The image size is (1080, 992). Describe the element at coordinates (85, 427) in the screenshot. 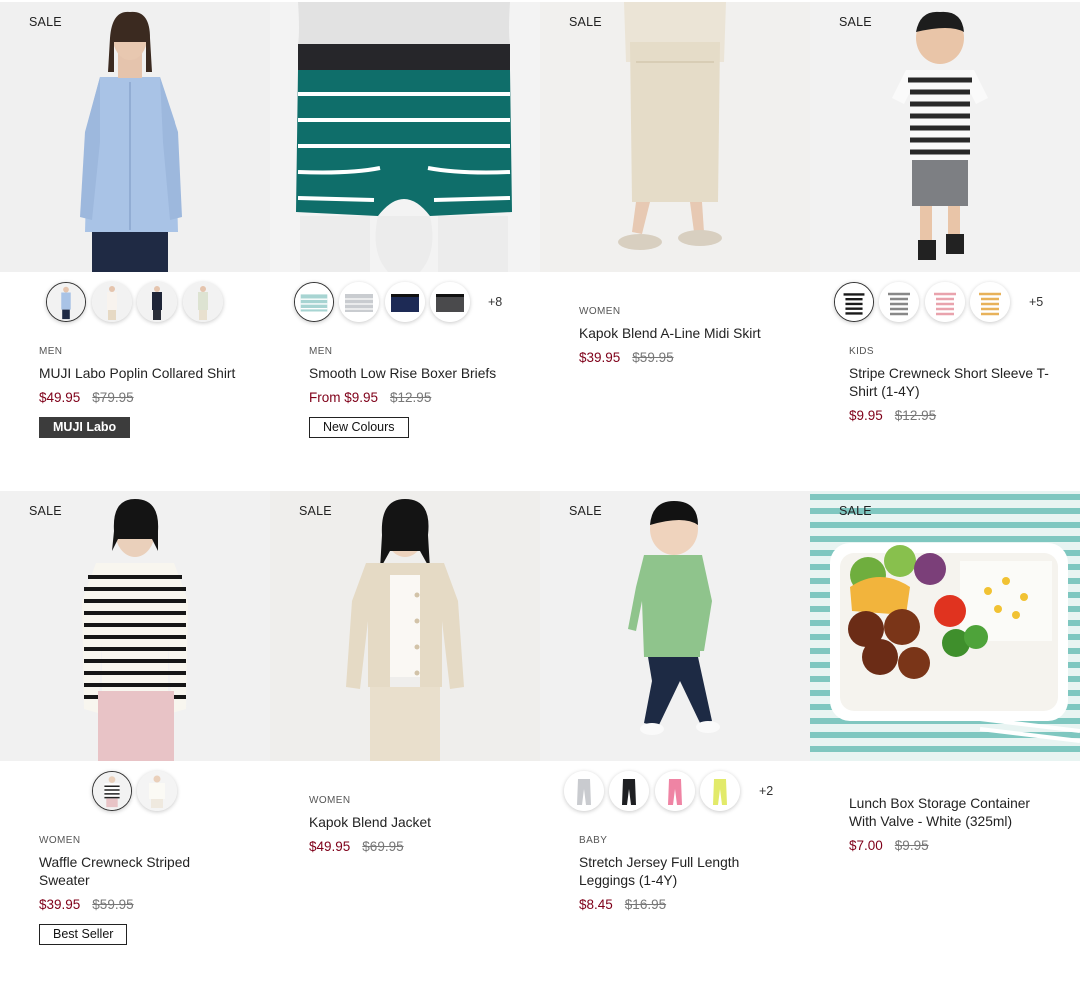

I see `muji-labo-badge: MUJI Labo` at that location.